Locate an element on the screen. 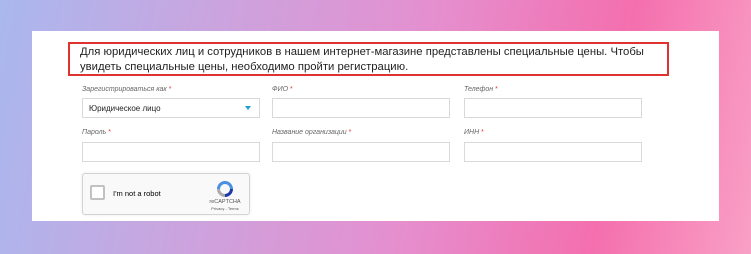 The width and height of the screenshot is (751, 254). phone-input is located at coordinates (553, 108).